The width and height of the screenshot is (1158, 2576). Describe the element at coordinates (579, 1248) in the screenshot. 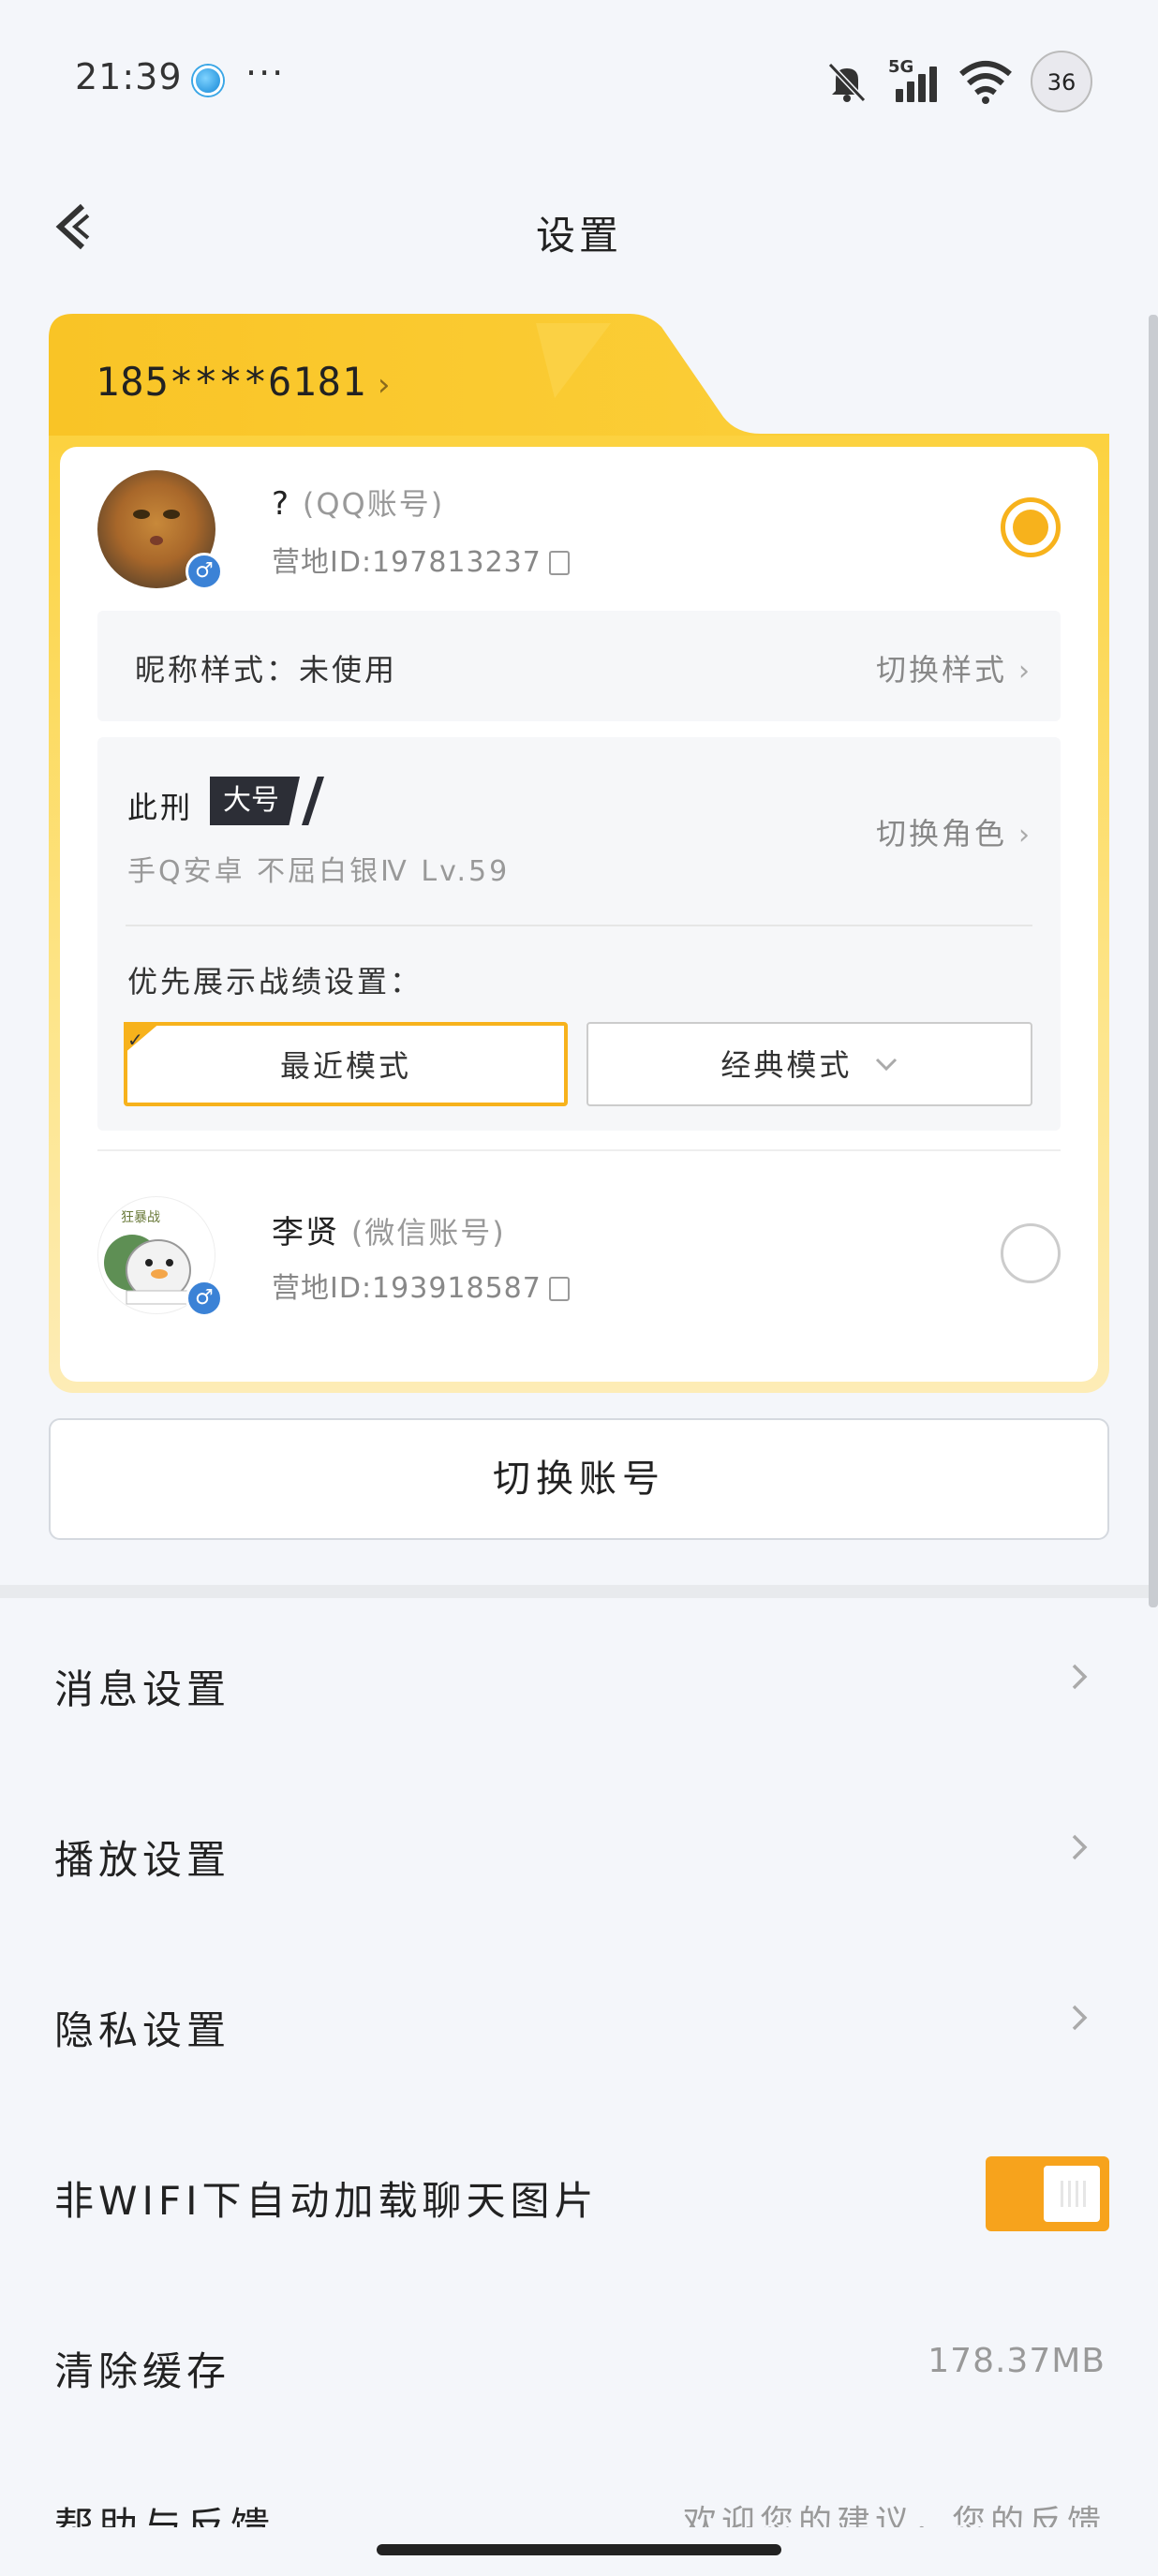

I see `account-row-wechat: 狂暴战 ♂ 李贤 (微信账号) 营地ID:193918587` at that location.